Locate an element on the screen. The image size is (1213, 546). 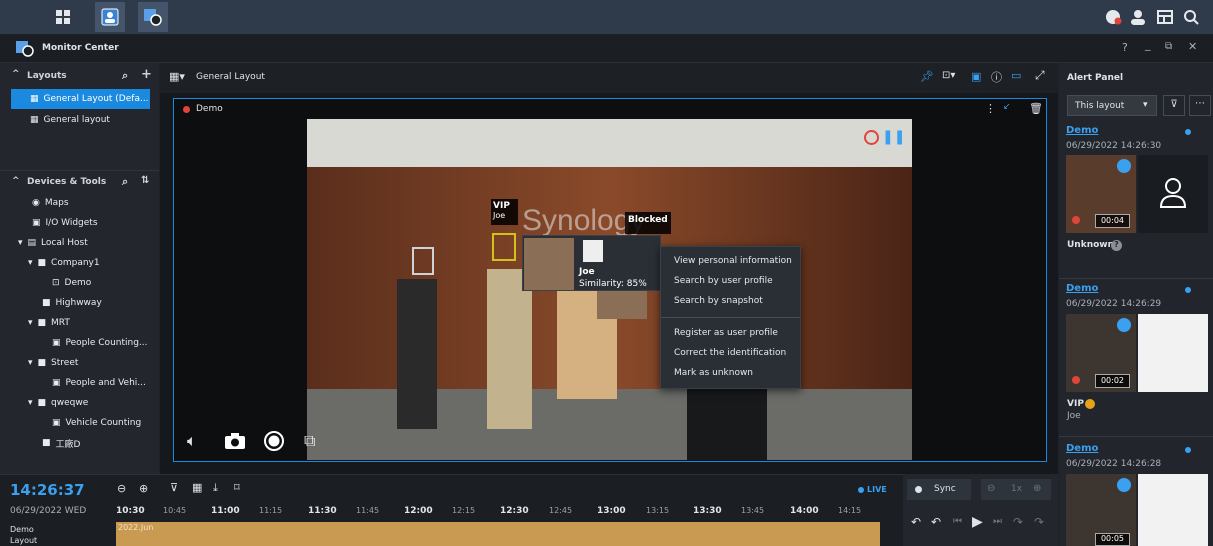
restore-icon: ⧉ is located at coordinates (1168, 46).